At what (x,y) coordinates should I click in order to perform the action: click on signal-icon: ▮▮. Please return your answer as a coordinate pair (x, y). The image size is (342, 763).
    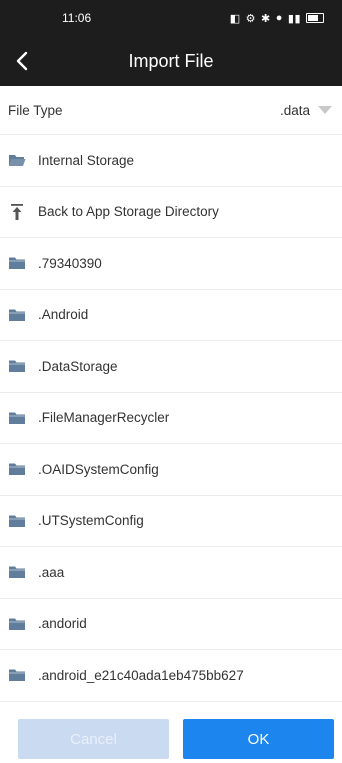
    Looking at the image, I should click on (294, 18).